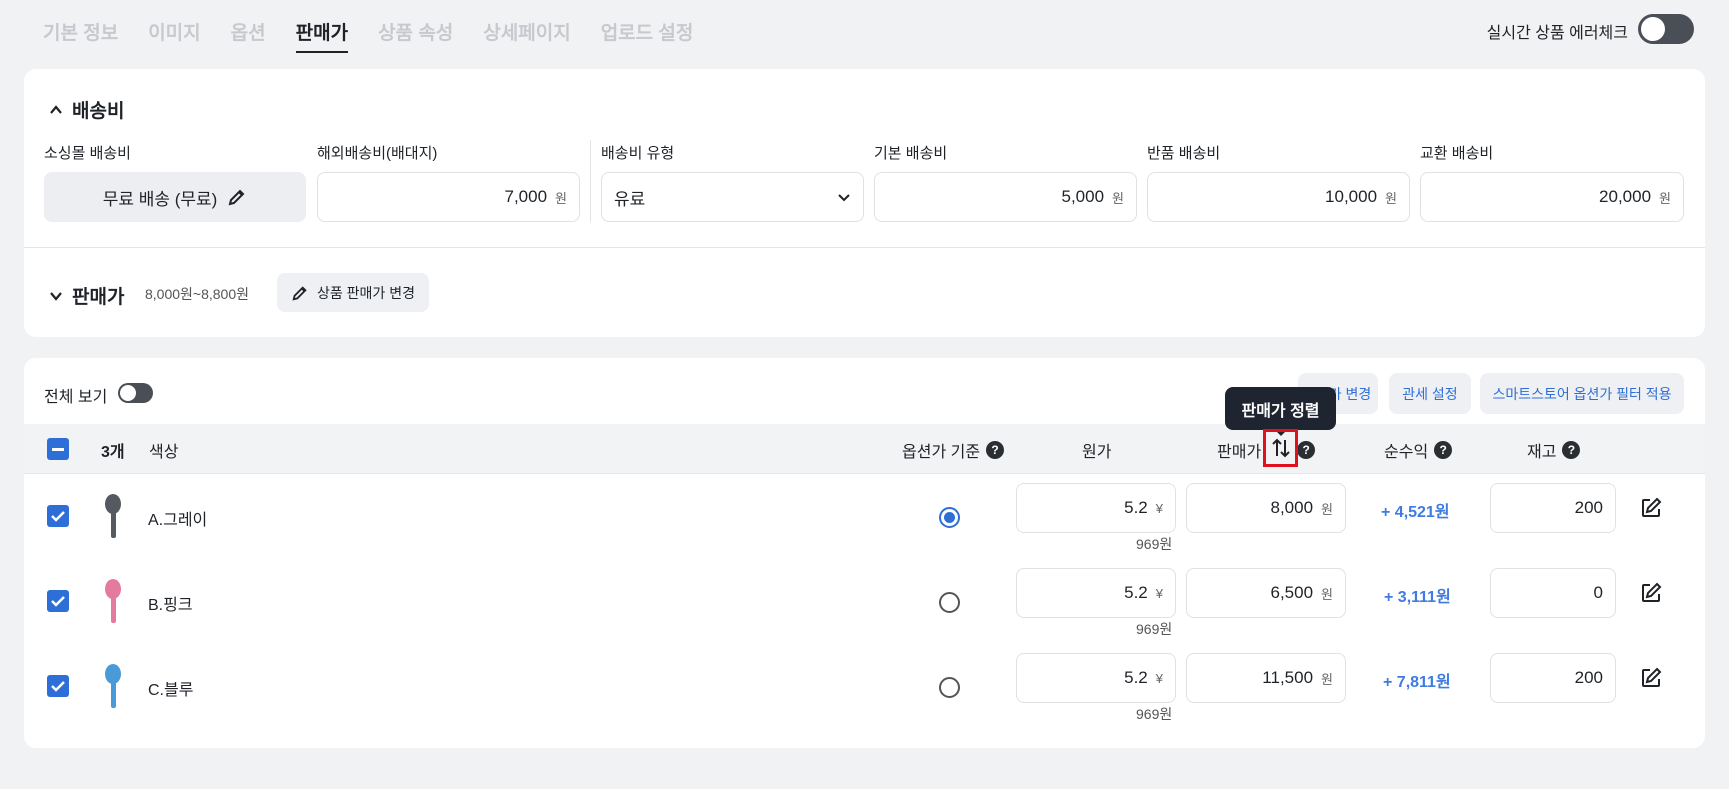 This screenshot has width=1729, height=789. I want to click on sale-price-input: 11,500 원, so click(1266, 678).